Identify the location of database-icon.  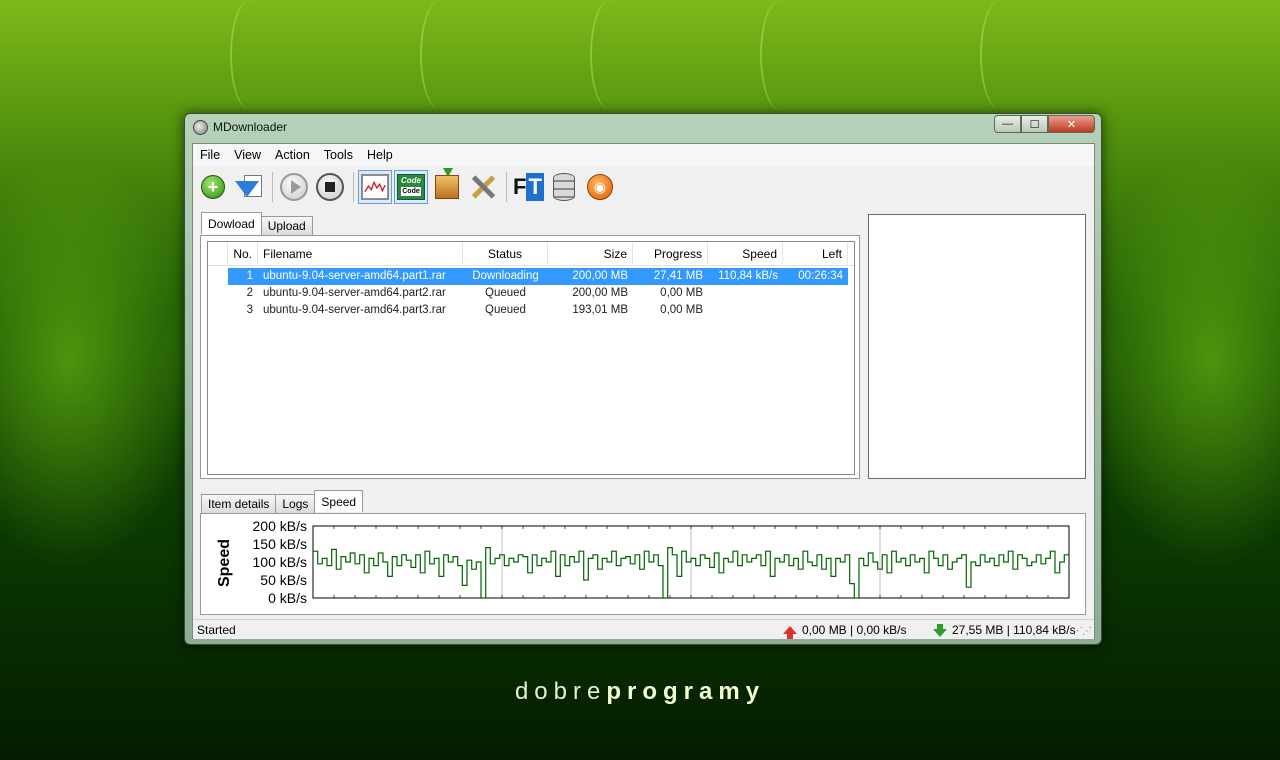
(564, 187).